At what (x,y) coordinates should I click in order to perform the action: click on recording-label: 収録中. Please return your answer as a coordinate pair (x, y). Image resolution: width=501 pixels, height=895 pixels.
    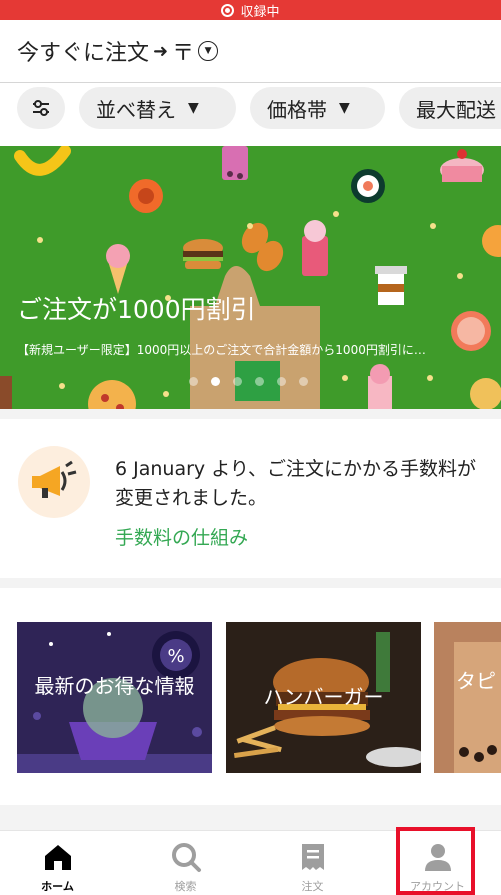
    Looking at the image, I should click on (260, 12).